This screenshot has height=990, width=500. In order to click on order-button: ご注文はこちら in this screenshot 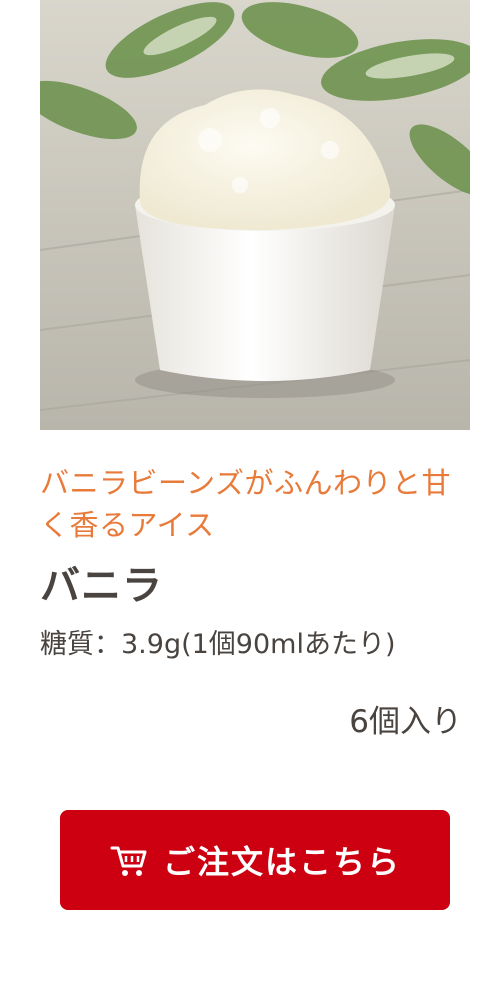, I will do `click(255, 860)`.